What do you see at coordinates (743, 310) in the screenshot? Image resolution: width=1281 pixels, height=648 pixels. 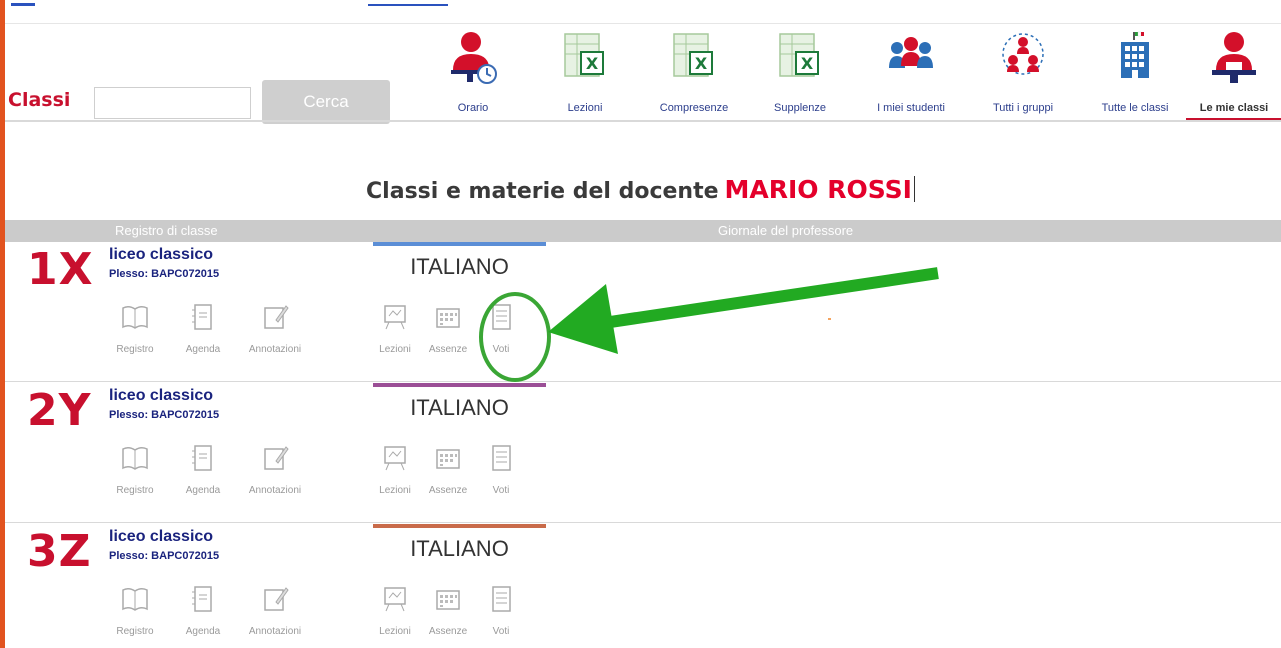 I see `green-arrow-annotation` at bounding box center [743, 310].